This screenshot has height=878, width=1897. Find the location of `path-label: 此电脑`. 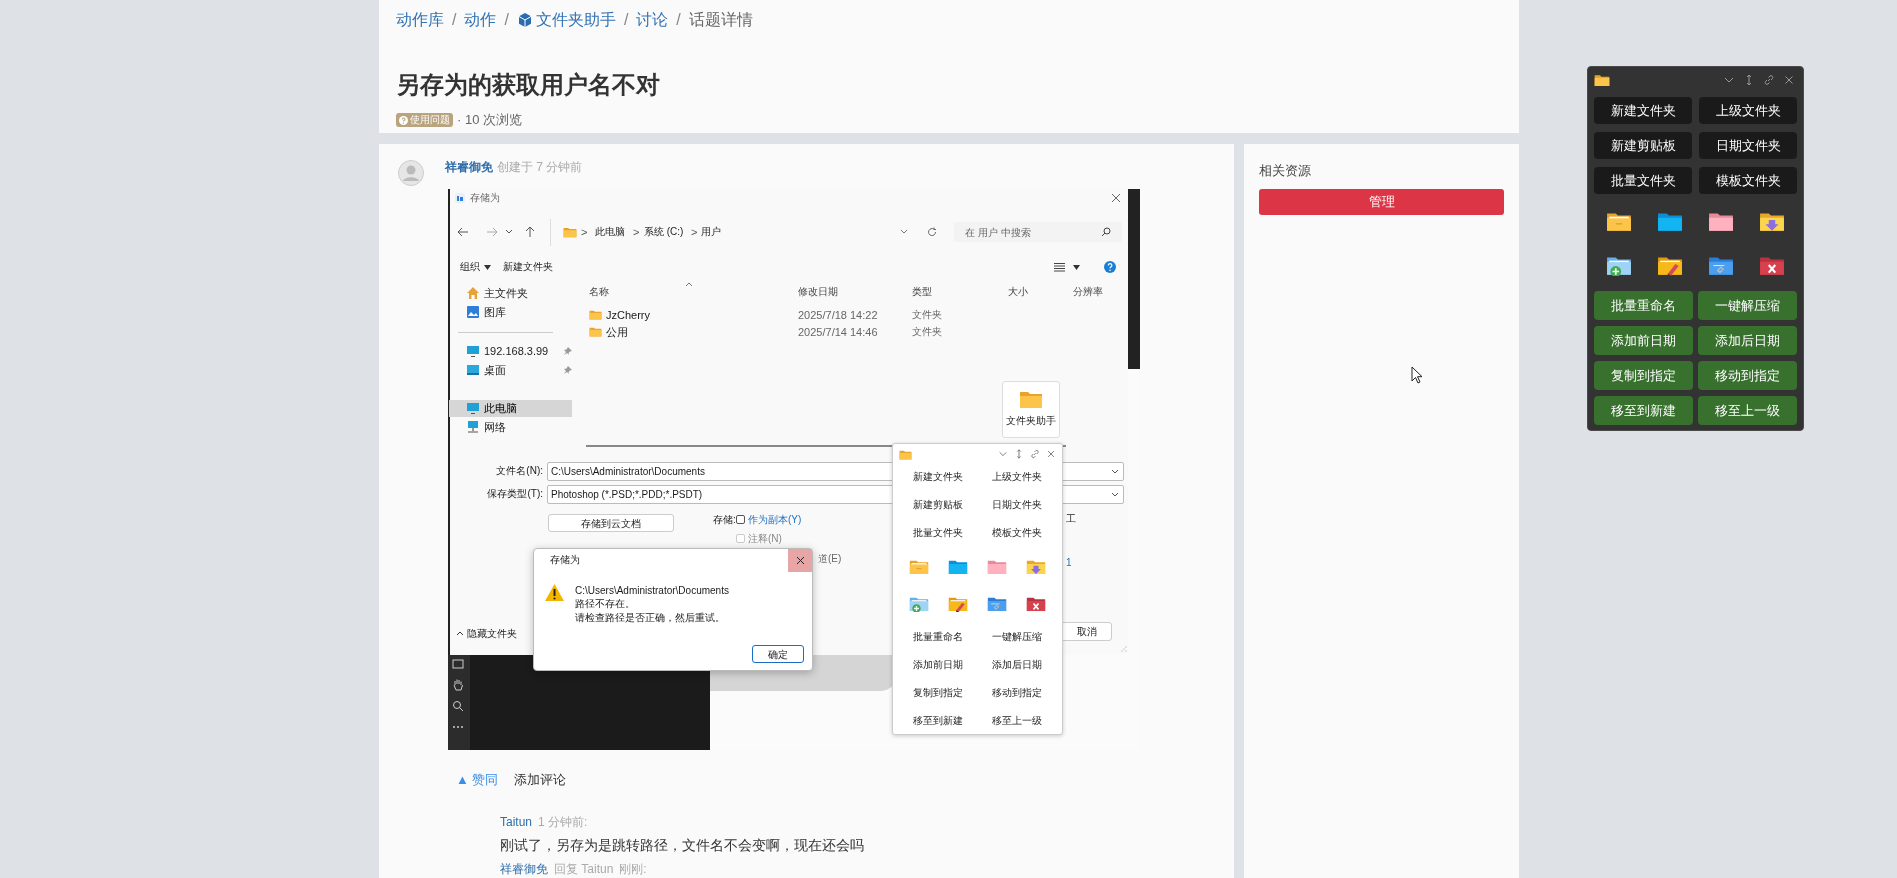

path-label: 此电脑 is located at coordinates (610, 232).